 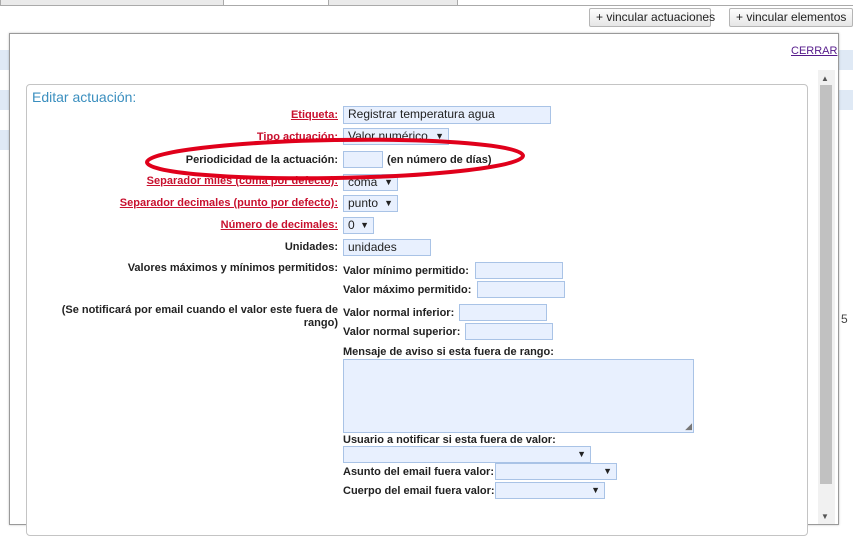 What do you see at coordinates (279, 225) in the screenshot?
I see `numero-decimales-label: Número de decimales:` at bounding box center [279, 225].